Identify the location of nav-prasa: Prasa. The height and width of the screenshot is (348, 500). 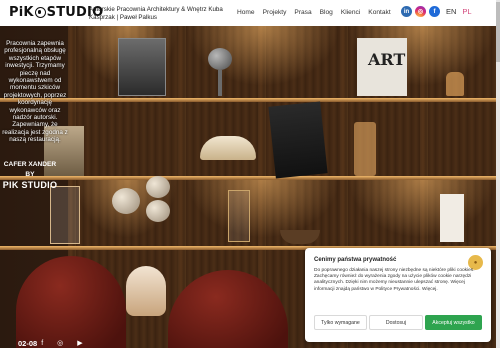
(302, 12).